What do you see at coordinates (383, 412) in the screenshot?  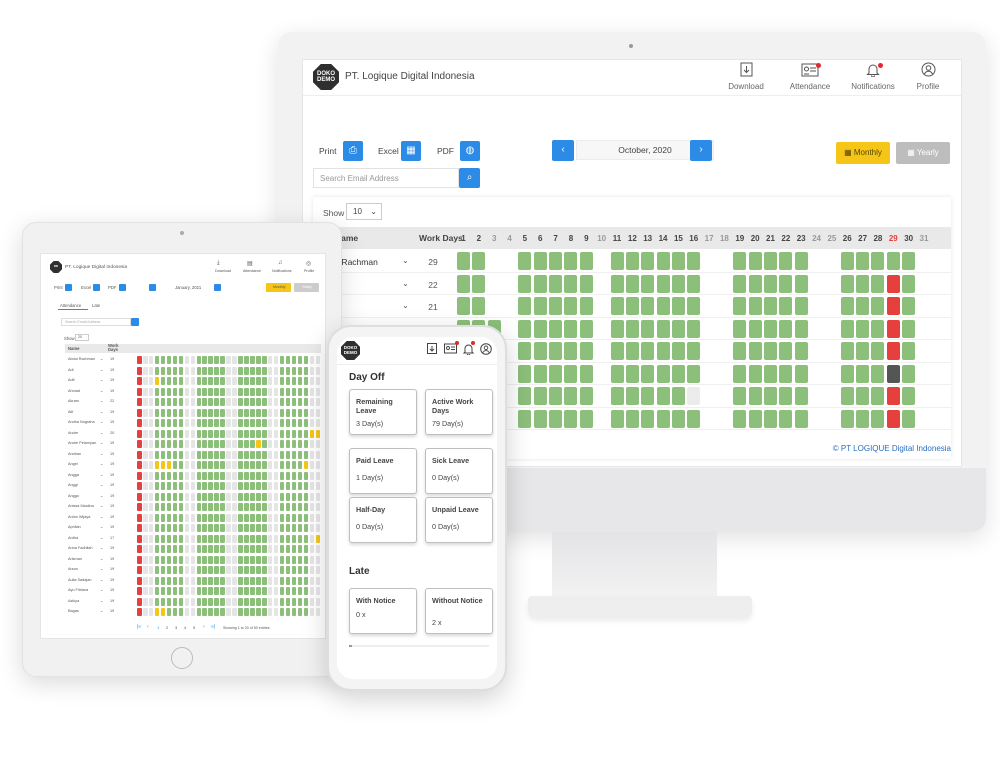 I see `leave-card: Remaining Leave 3 Day(s)` at bounding box center [383, 412].